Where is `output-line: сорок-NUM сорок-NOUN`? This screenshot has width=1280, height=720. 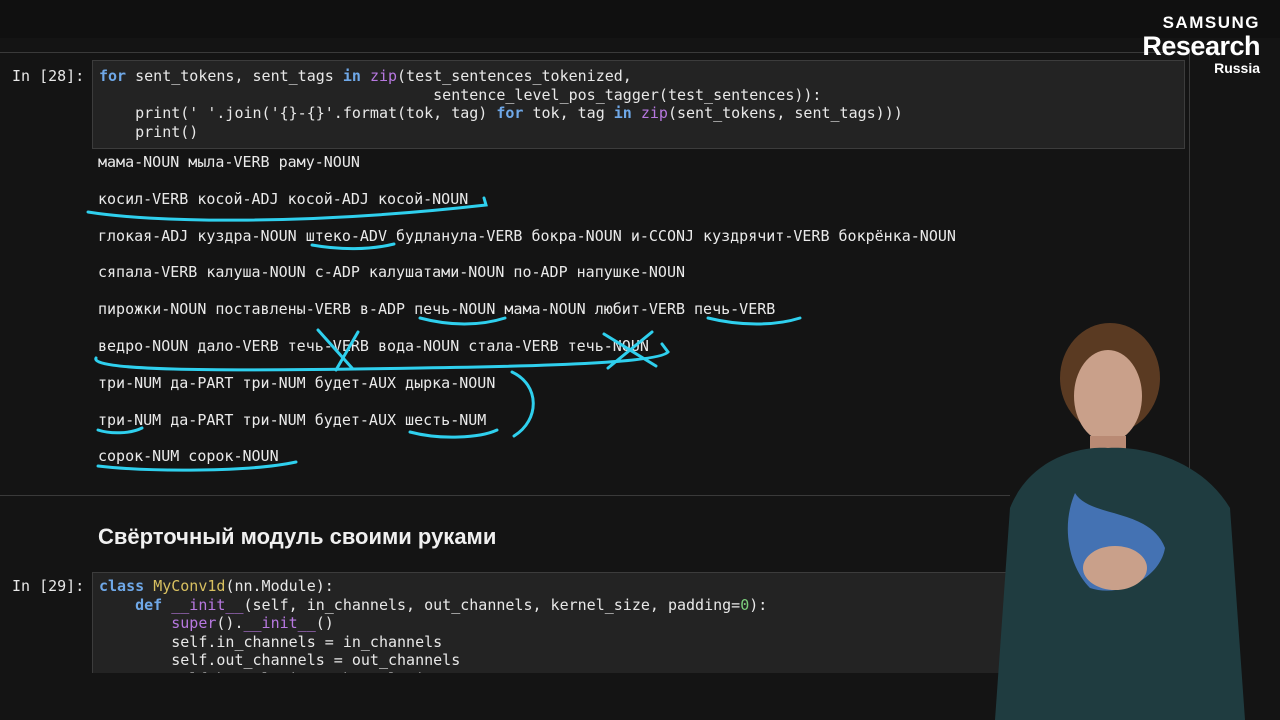 output-line: сорок-NUM сорок-NOUN is located at coordinates (188, 456).